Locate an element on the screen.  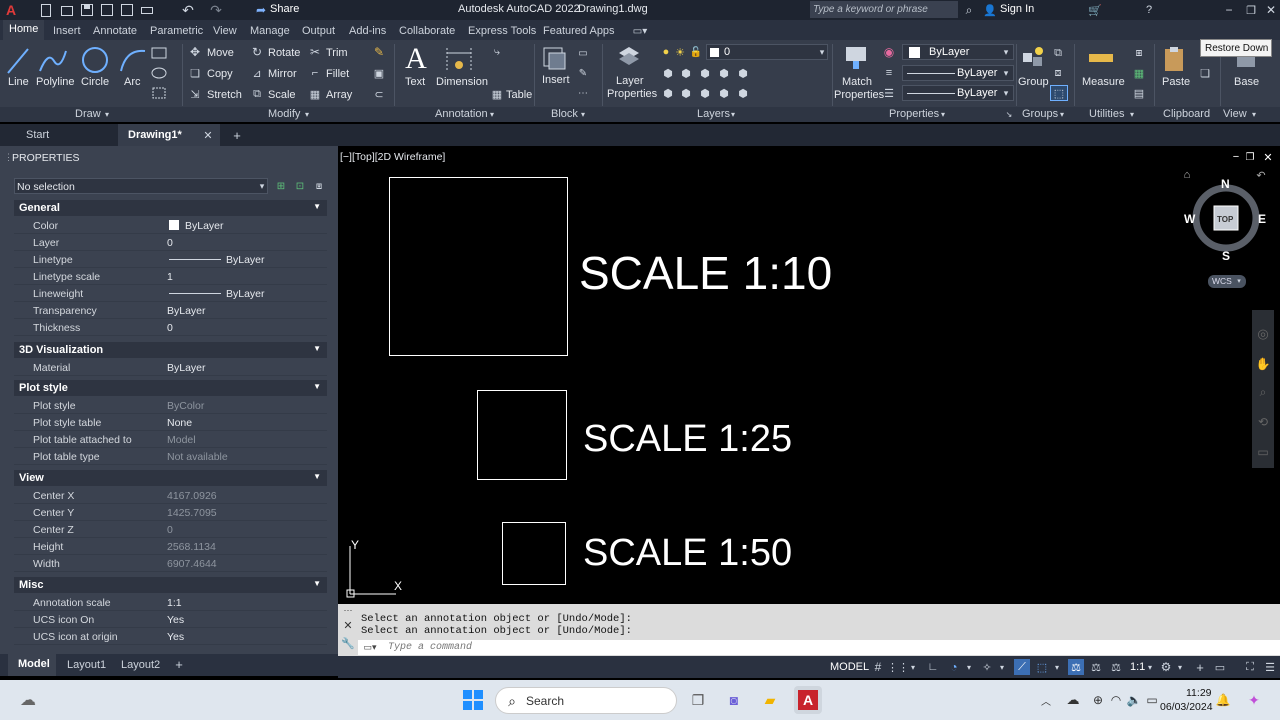
tab-insert: Insert is located at coordinates (67, 31).